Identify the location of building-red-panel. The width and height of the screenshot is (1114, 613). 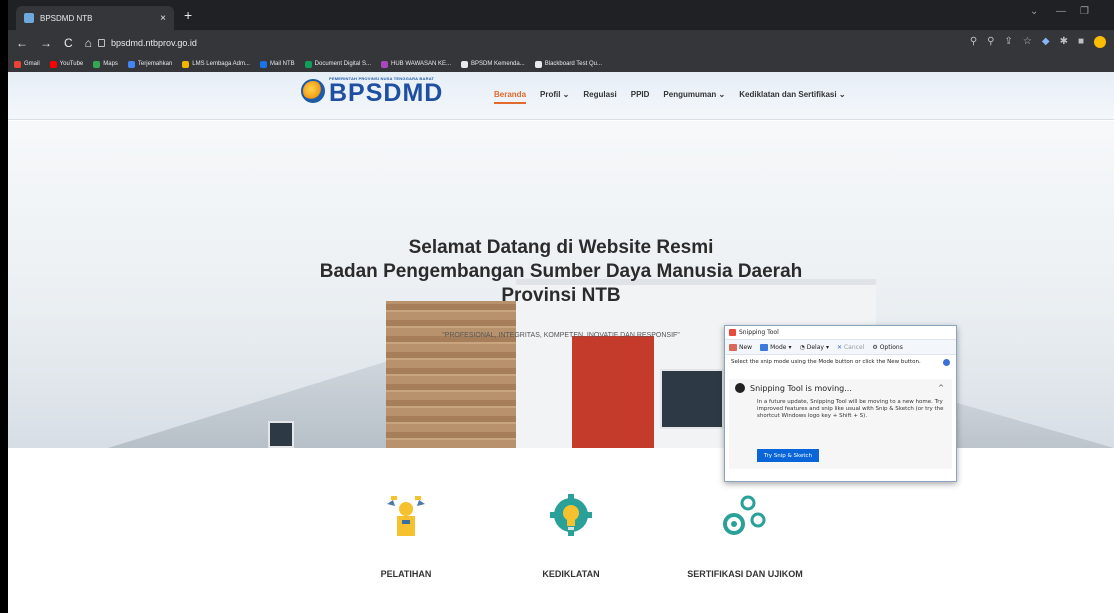
(613, 392).